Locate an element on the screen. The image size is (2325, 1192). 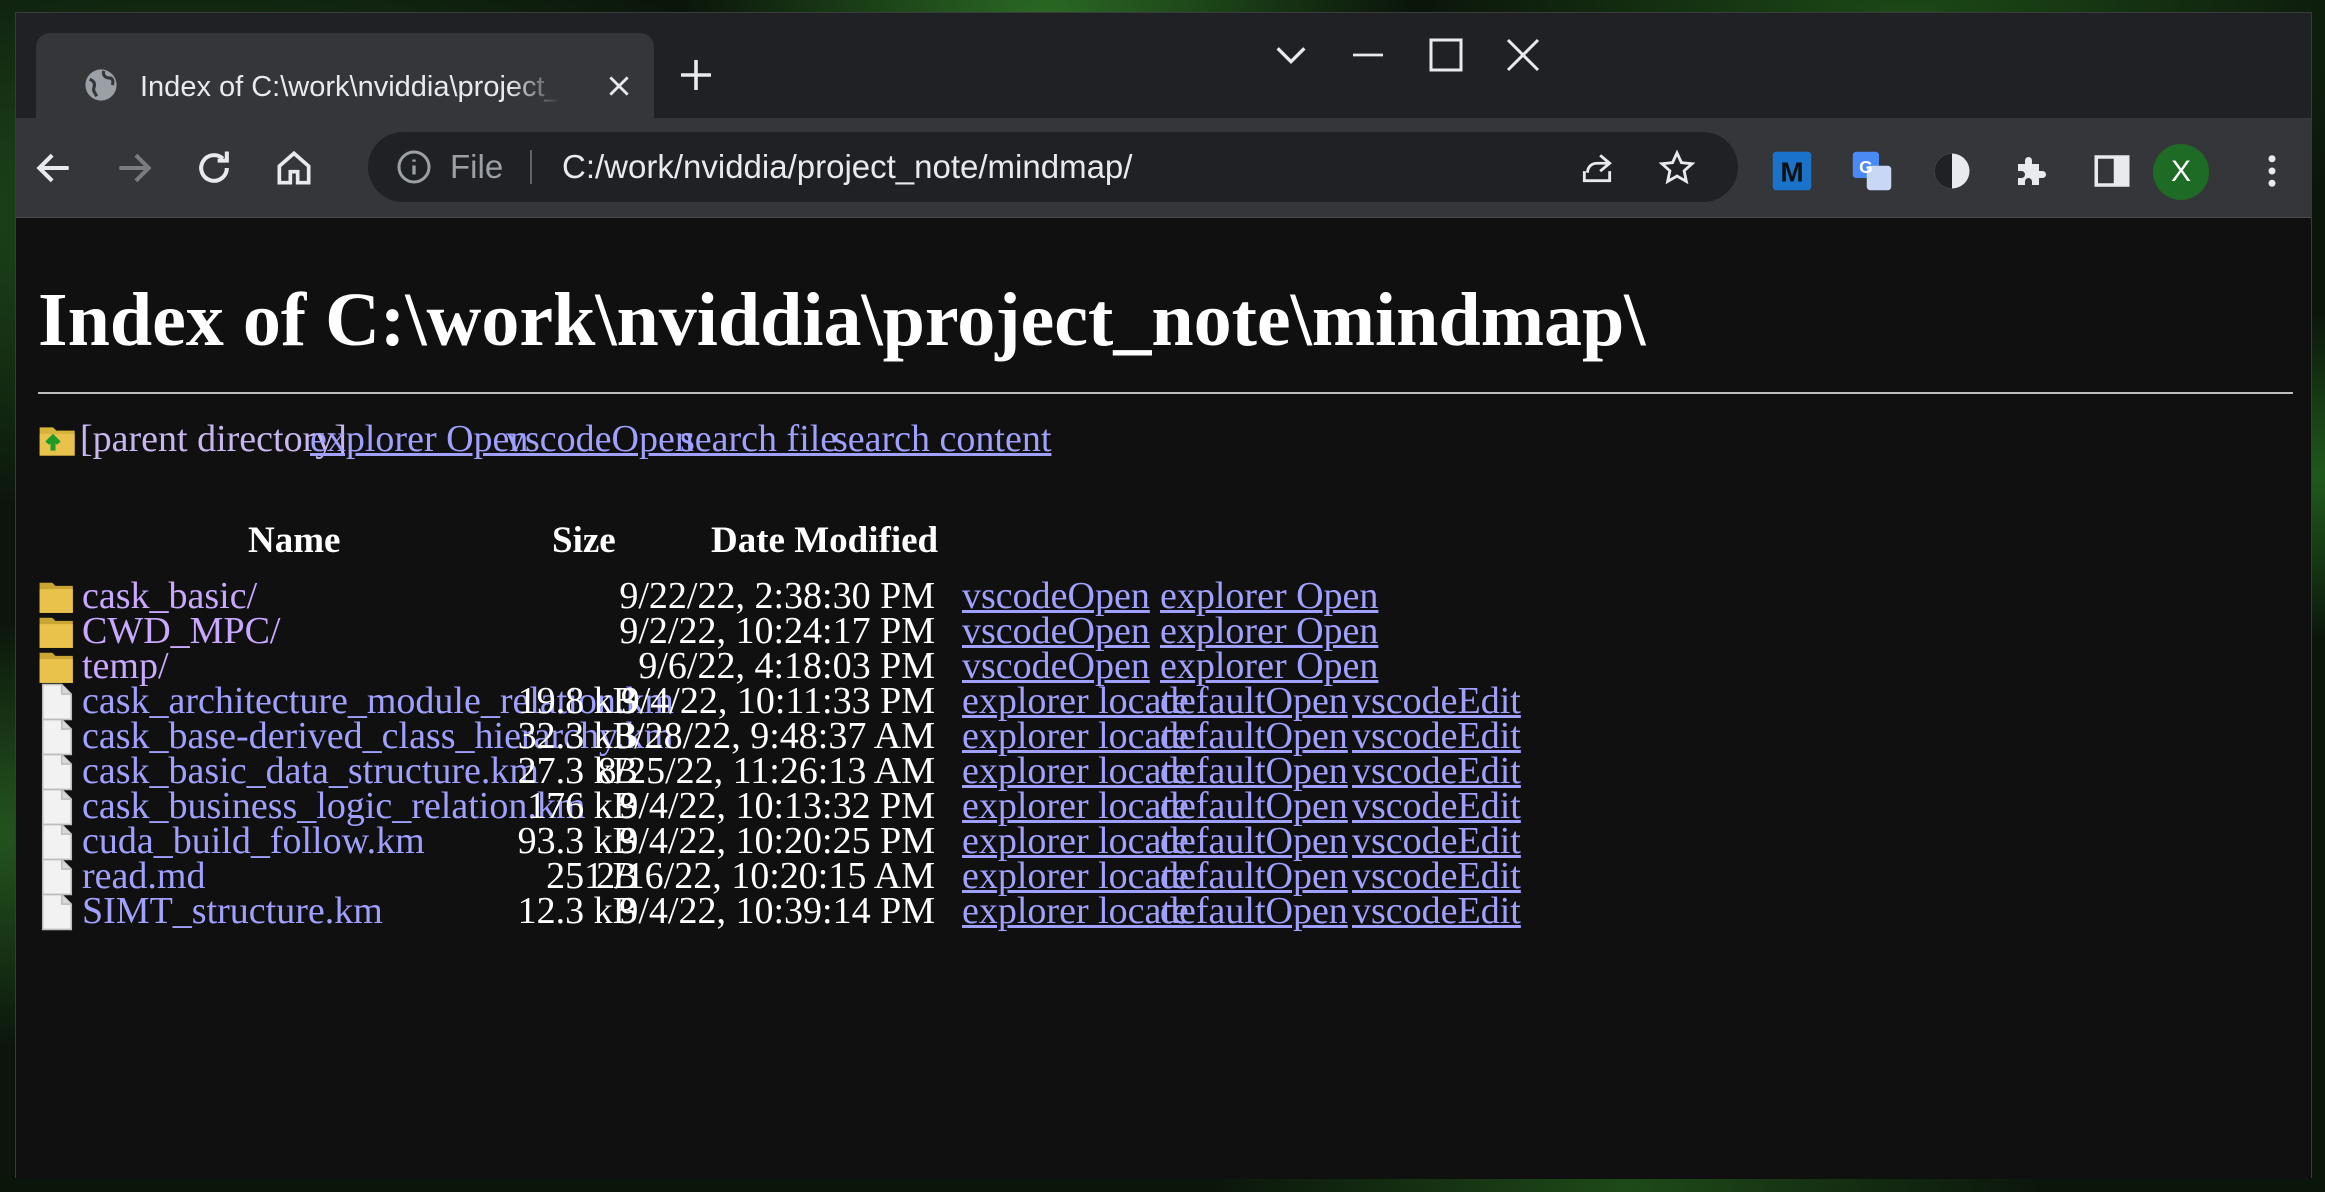
vscode-open-link: vscodeOpen is located at coordinates (604, 439).